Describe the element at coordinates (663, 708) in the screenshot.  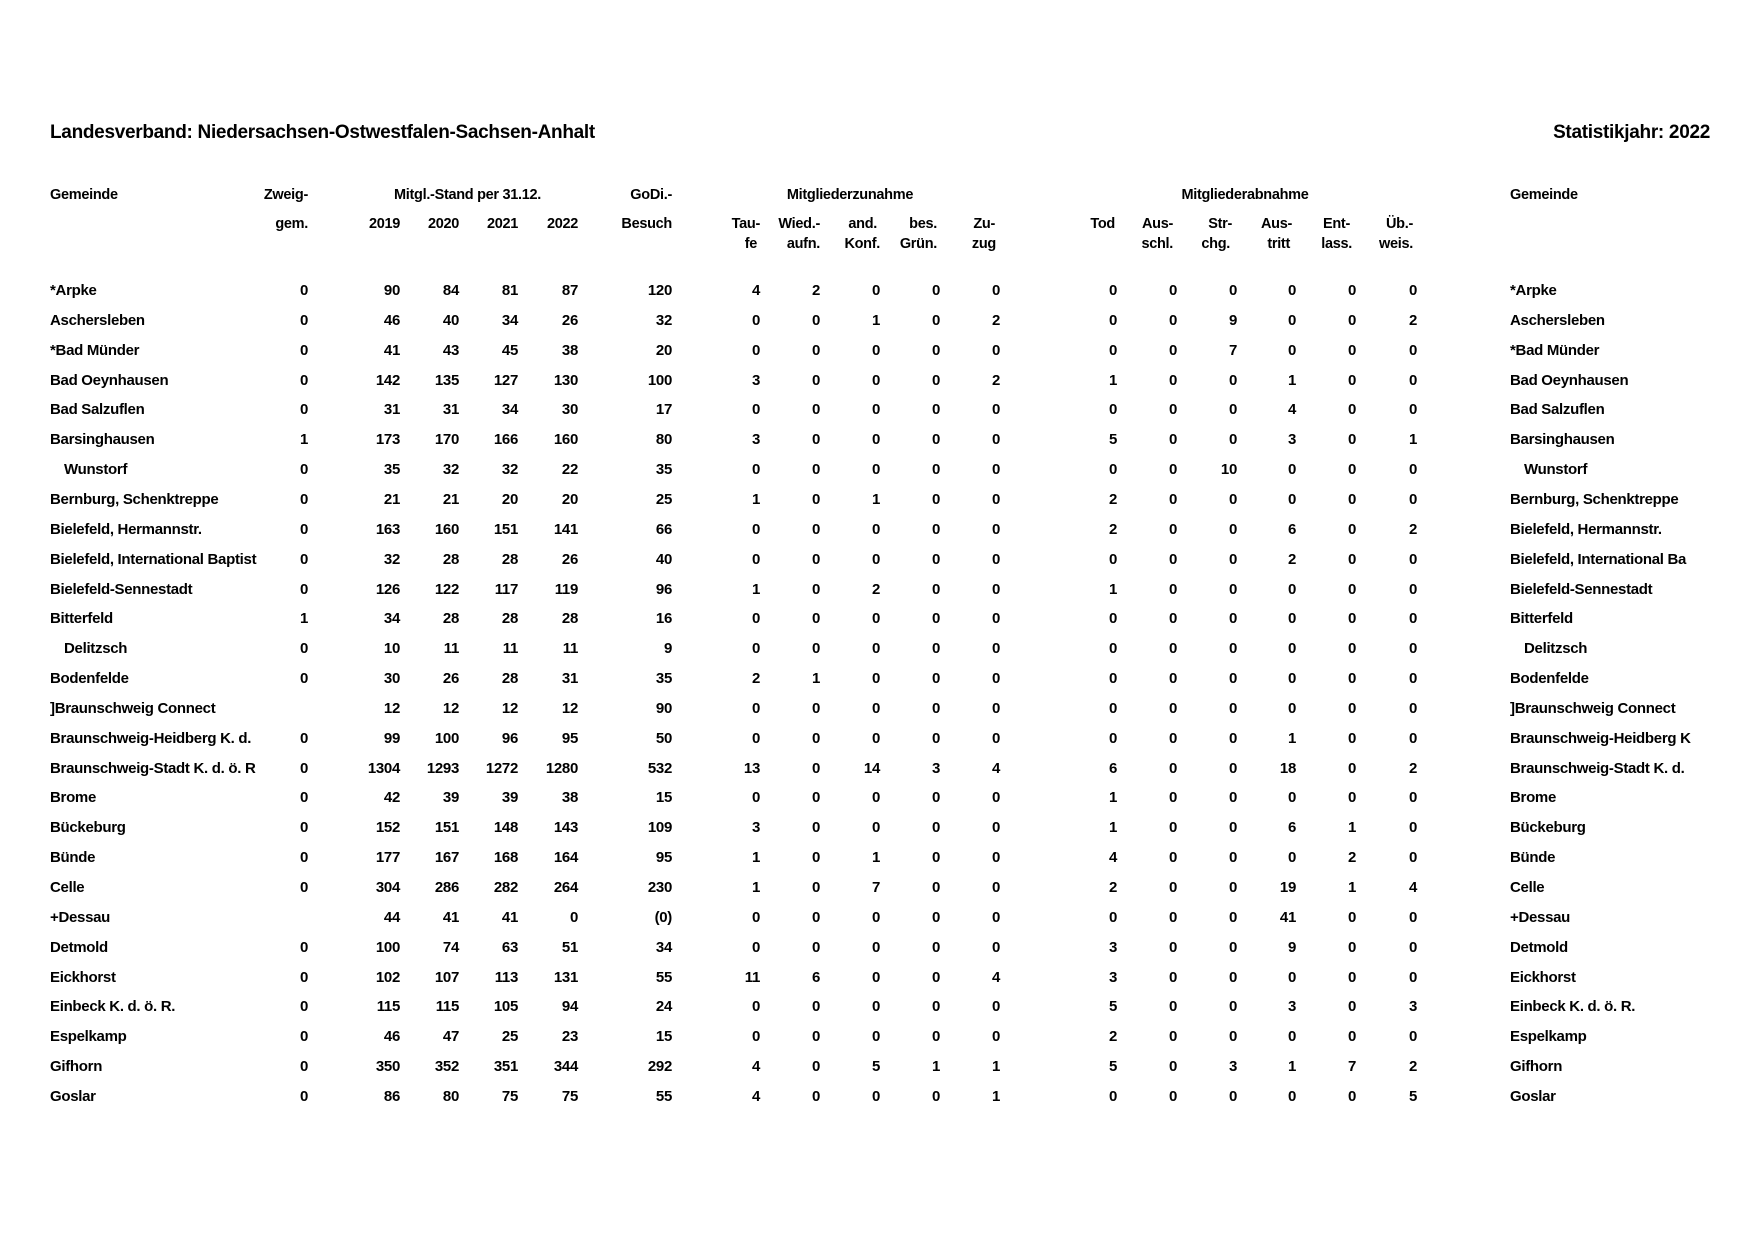
I see `cell-godi: 90` at that location.